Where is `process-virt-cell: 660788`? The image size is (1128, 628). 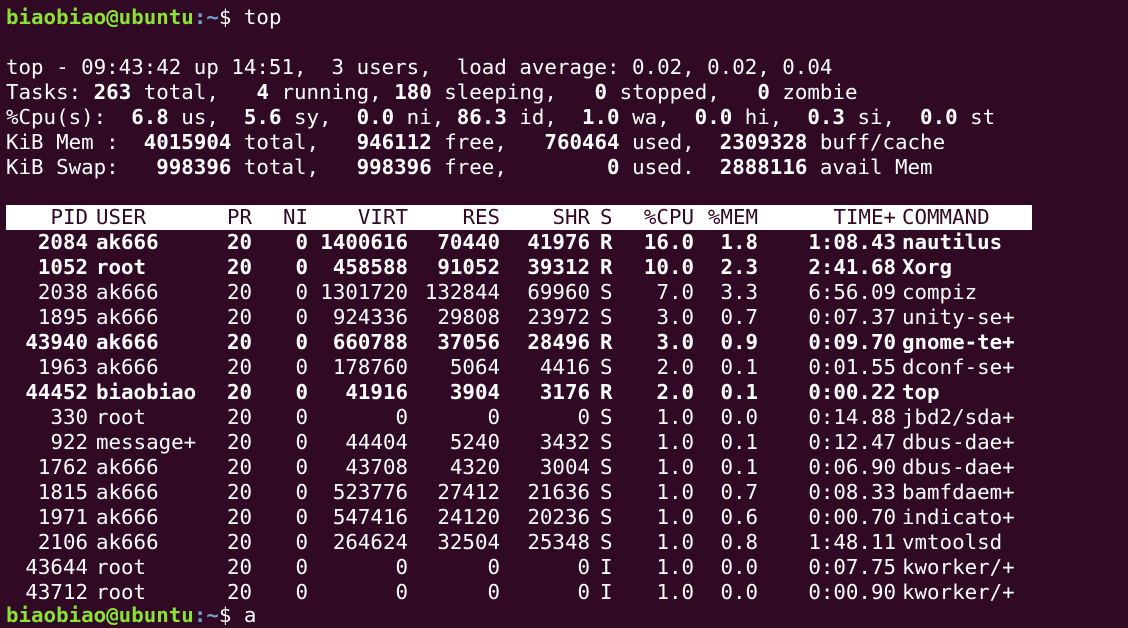 process-virt-cell: 660788 is located at coordinates (370, 342).